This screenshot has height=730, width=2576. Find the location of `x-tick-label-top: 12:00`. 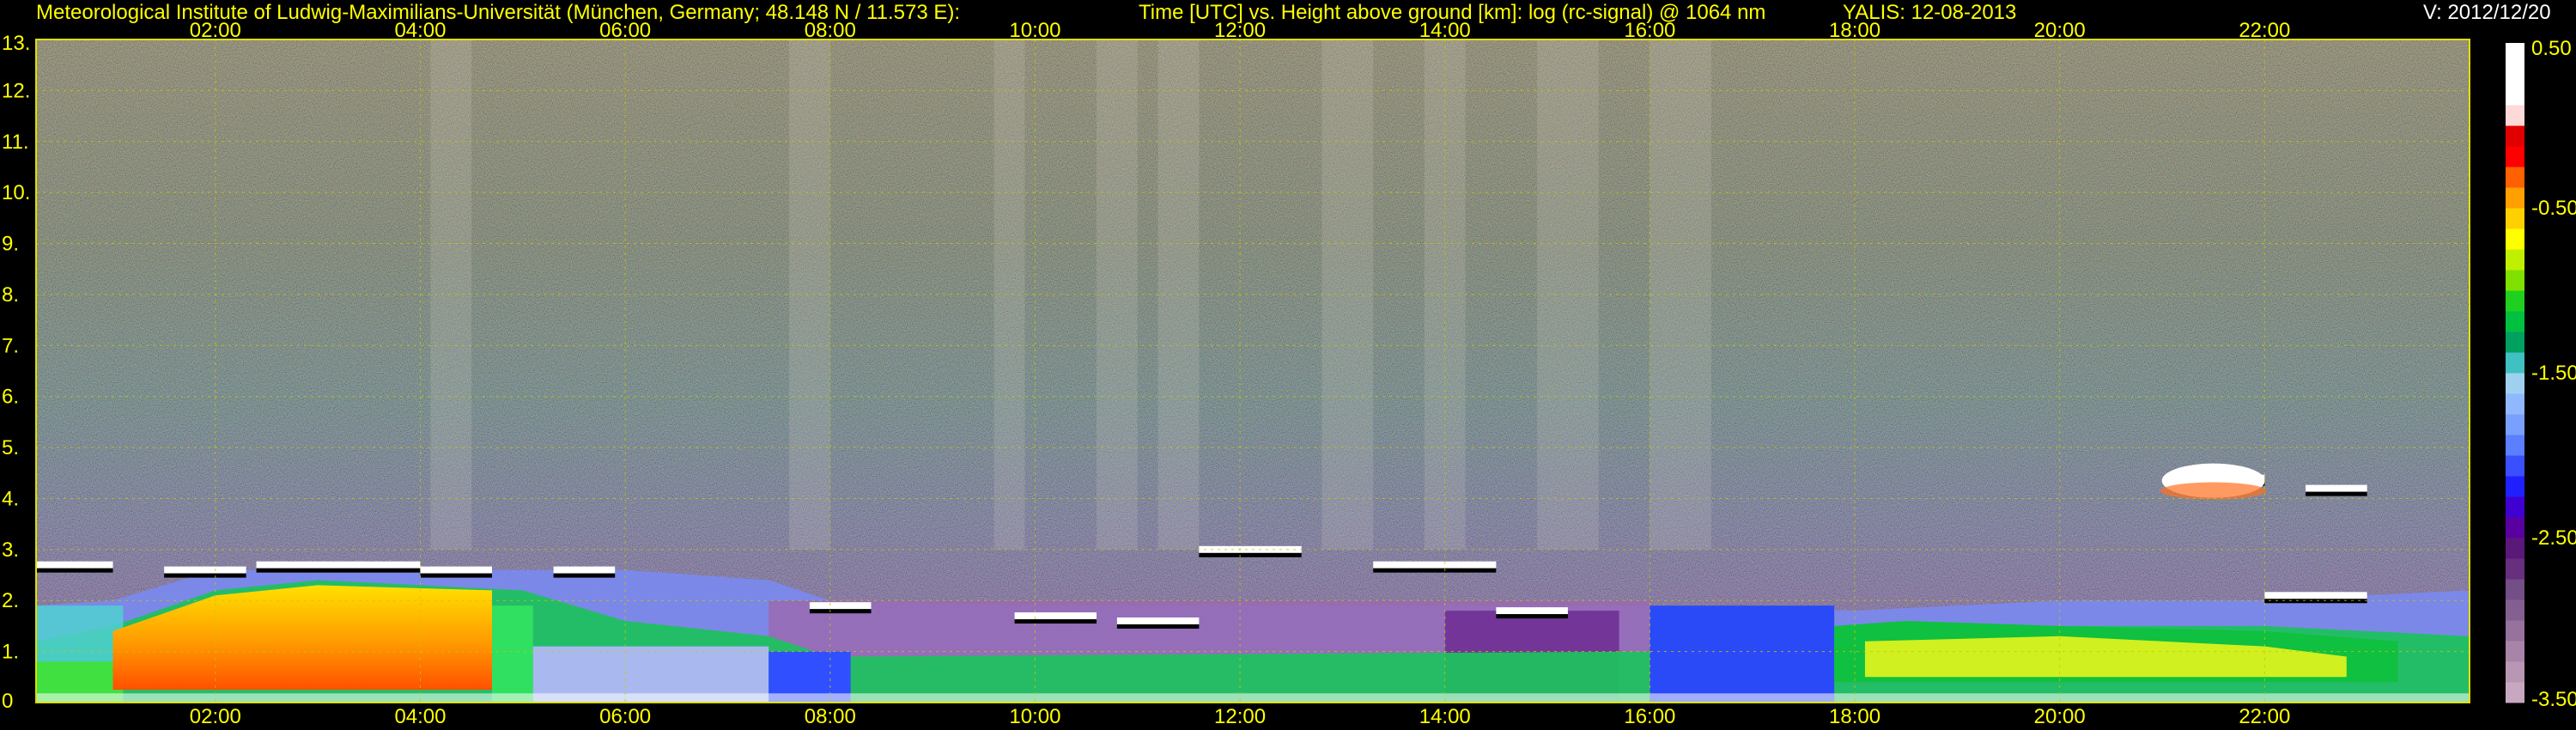

x-tick-label-top: 12:00 is located at coordinates (1240, 30).